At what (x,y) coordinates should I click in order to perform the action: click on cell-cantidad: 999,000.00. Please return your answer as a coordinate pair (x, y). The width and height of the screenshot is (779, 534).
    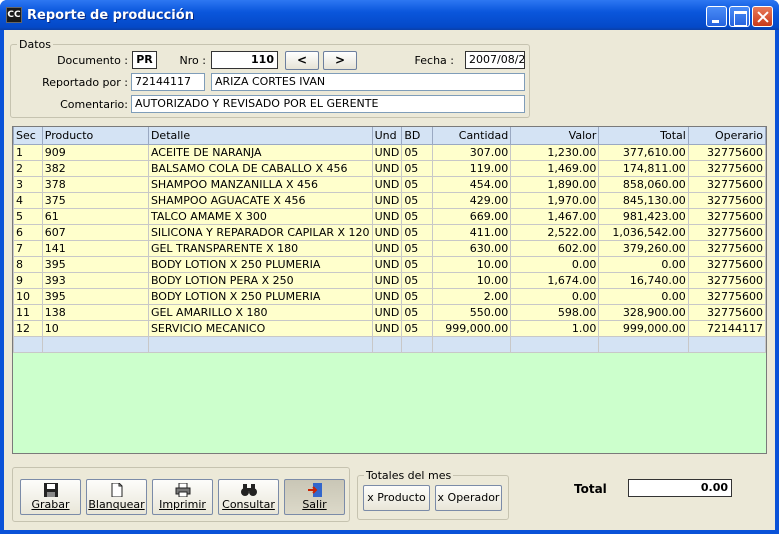
    Looking at the image, I should click on (471, 328).